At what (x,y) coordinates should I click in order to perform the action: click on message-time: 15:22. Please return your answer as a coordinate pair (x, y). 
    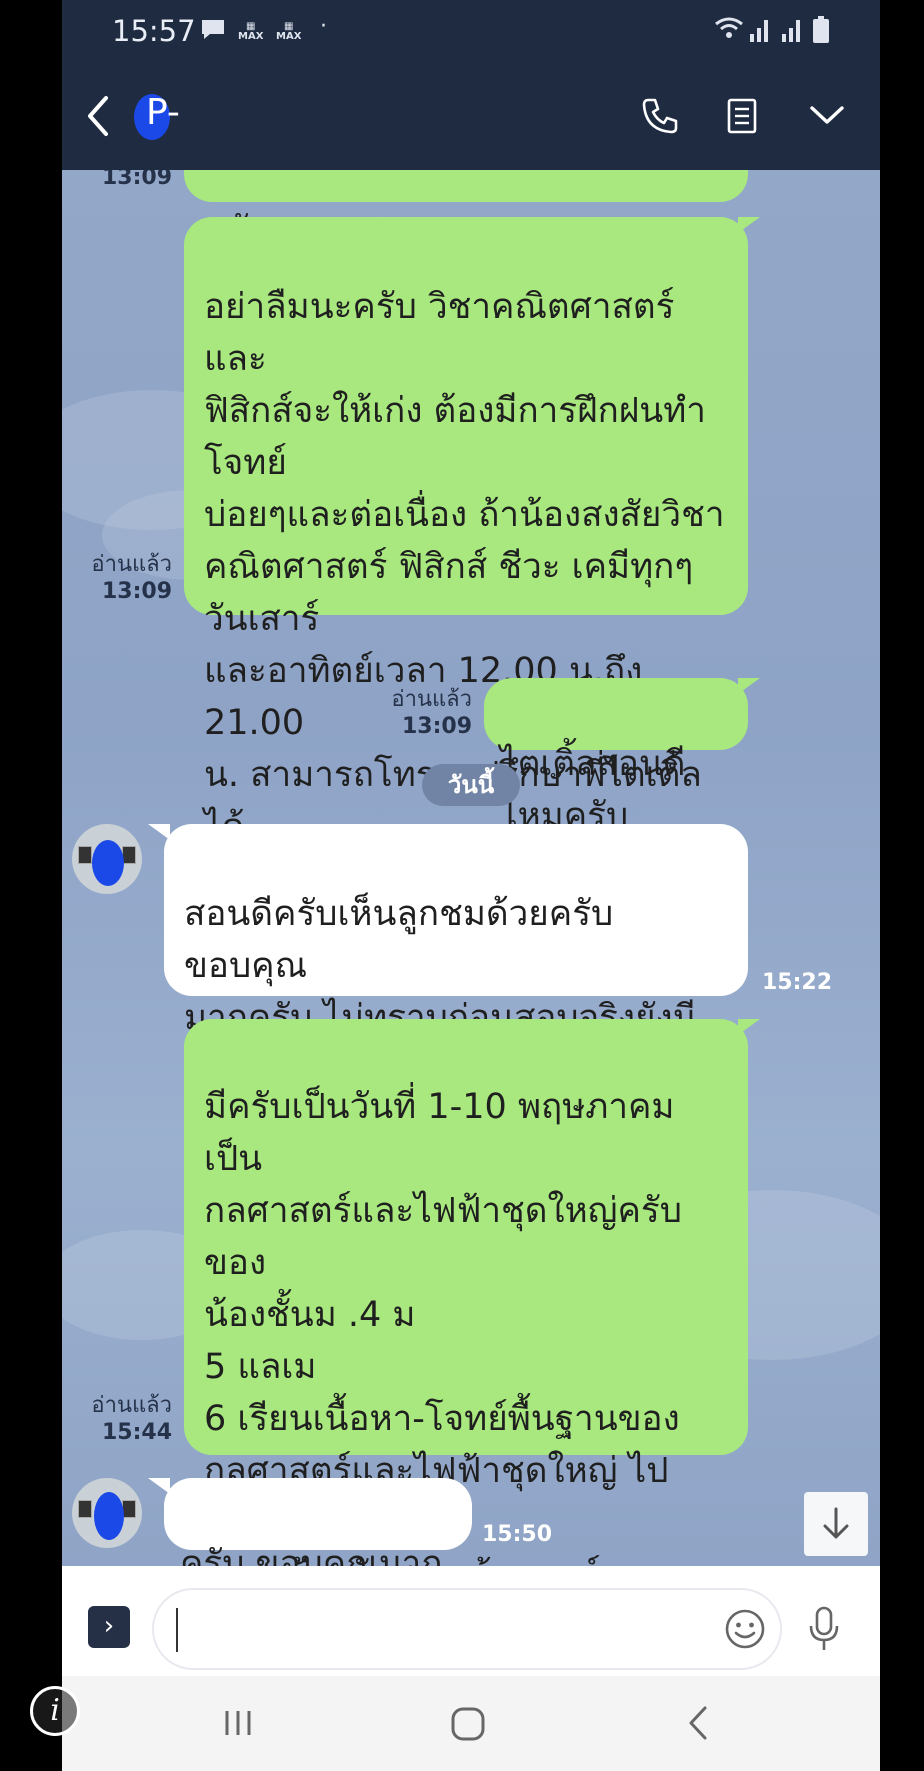
    Looking at the image, I should click on (797, 982).